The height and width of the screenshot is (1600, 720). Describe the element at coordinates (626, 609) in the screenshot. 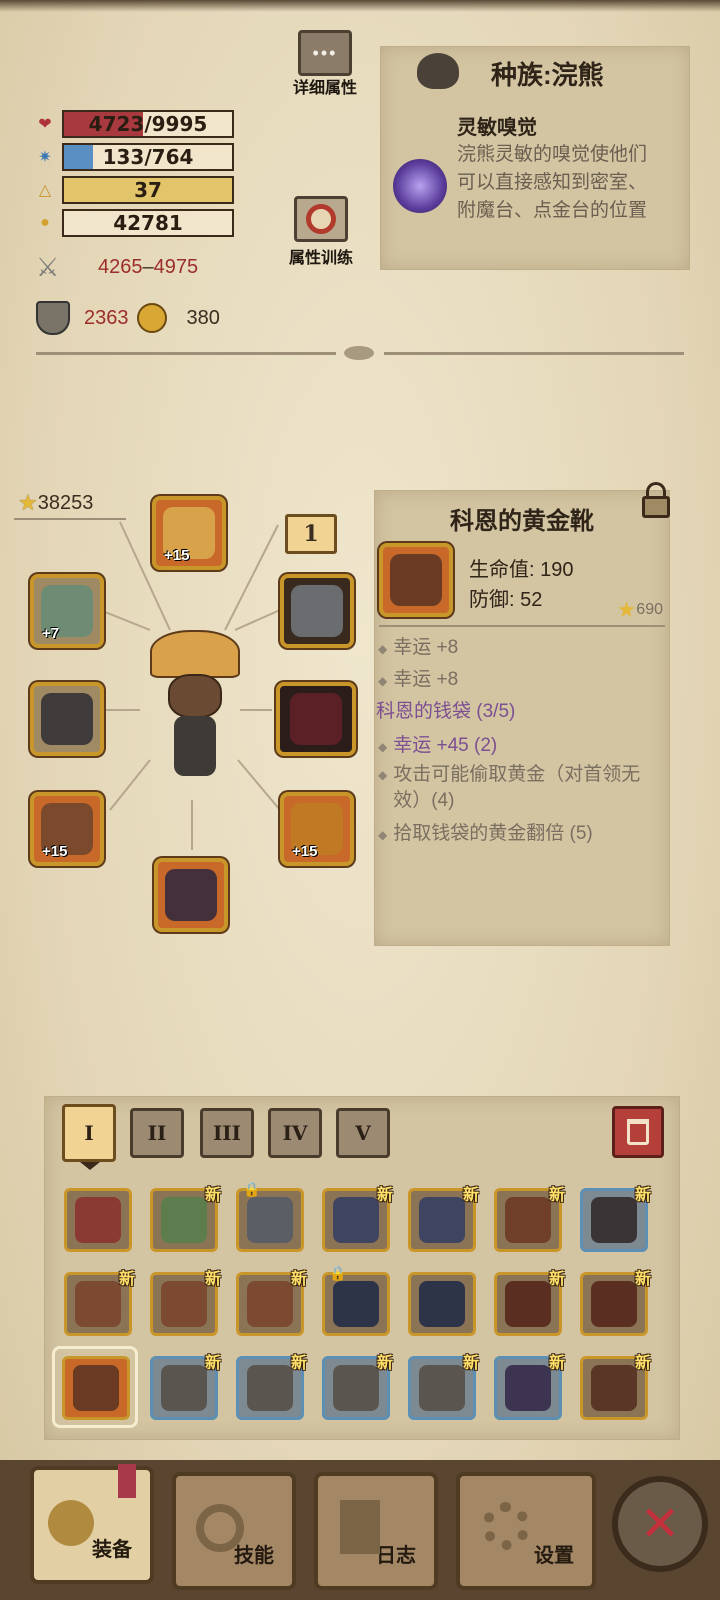

I see `star-icon: ★` at that location.